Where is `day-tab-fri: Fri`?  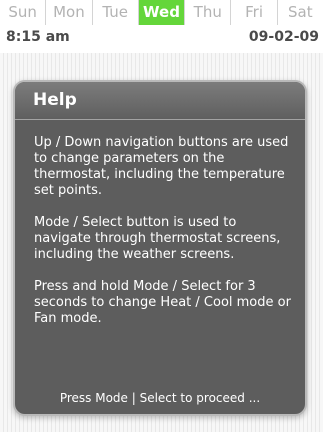 day-tab-fri: Fri is located at coordinates (254, 12).